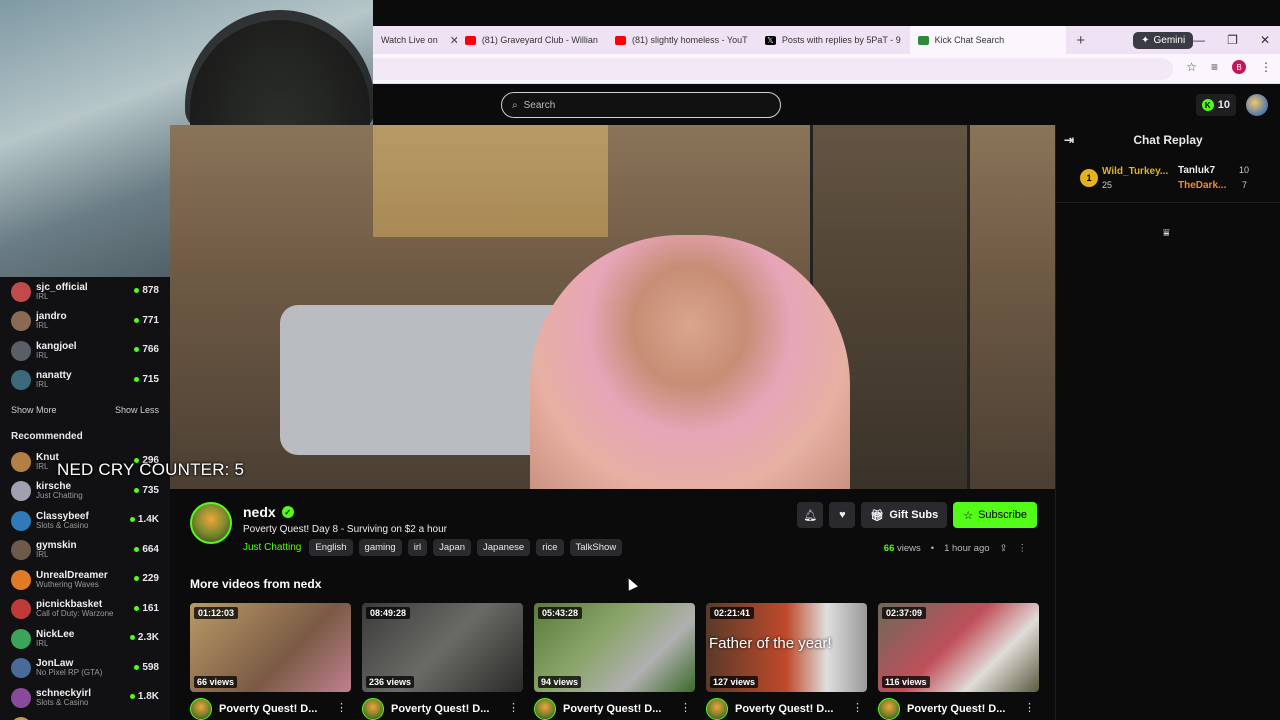 The height and width of the screenshot is (720, 1280). I want to click on gemini-button: ✦ Gemini, so click(1163, 40).